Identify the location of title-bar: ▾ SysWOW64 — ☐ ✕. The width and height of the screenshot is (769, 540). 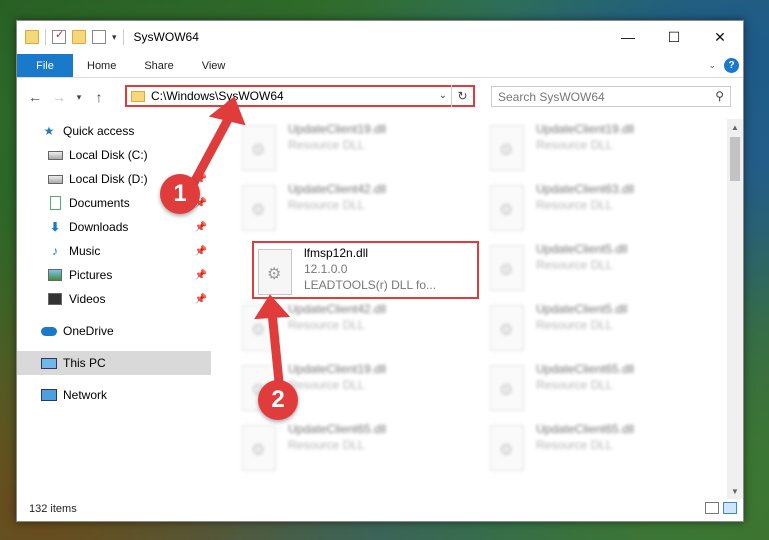
(380, 37).